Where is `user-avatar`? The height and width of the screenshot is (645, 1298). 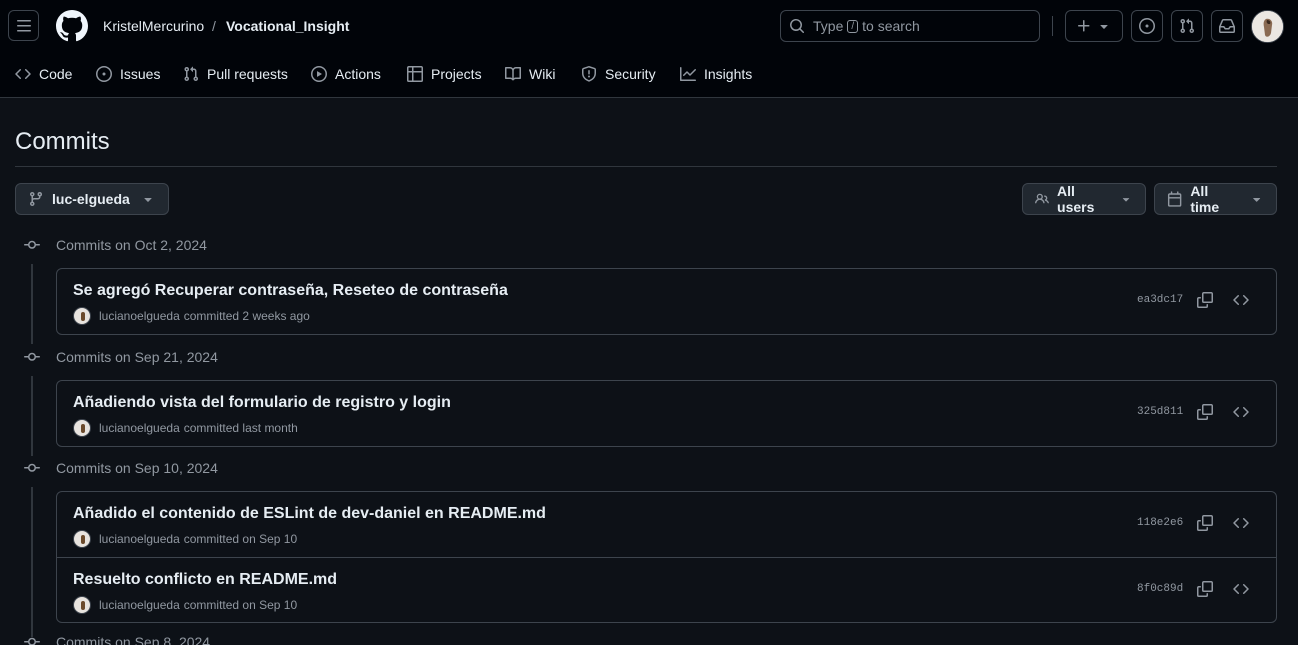 user-avatar is located at coordinates (1267, 26).